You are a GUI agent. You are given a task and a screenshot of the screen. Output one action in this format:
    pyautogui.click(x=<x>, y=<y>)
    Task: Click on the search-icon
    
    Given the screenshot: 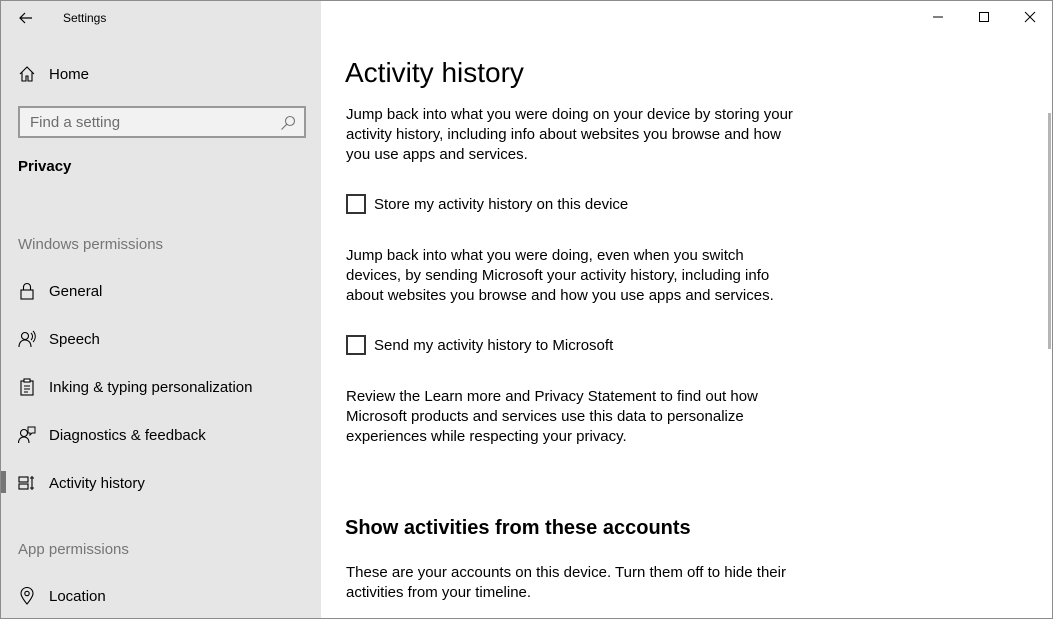 What is the action you would take?
    pyautogui.click(x=288, y=123)
    